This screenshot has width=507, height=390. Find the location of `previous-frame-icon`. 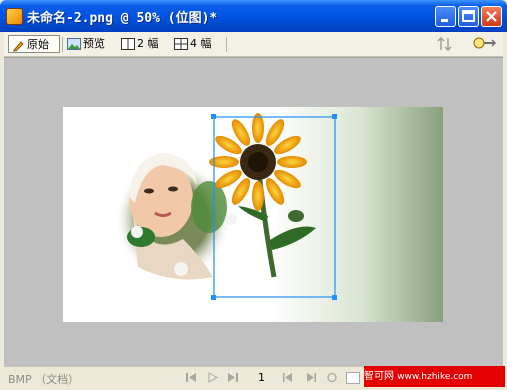

previous-frame-icon is located at coordinates (287, 377).